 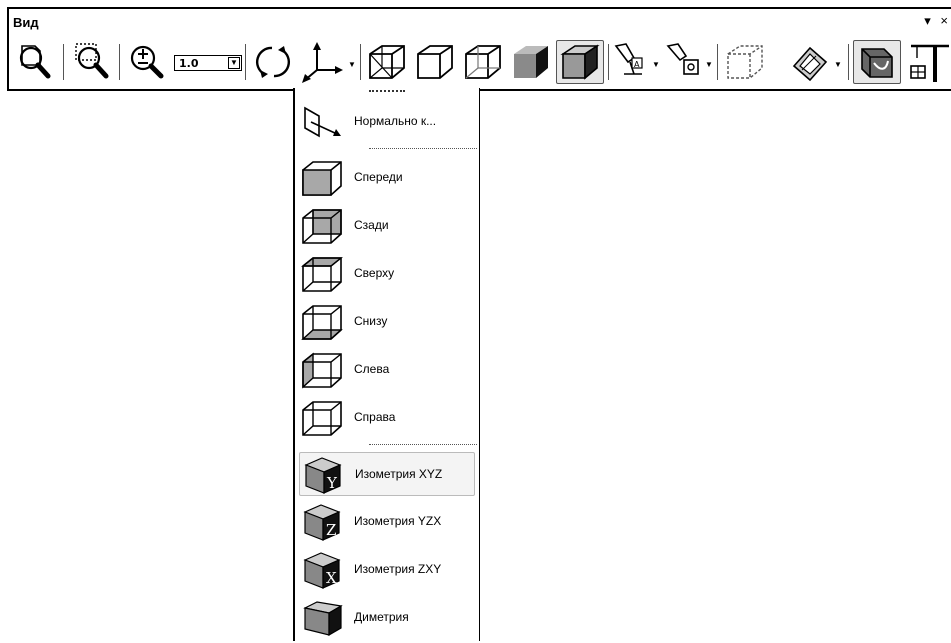 What do you see at coordinates (531, 62) in the screenshot?
I see `shaded-icon` at bounding box center [531, 62].